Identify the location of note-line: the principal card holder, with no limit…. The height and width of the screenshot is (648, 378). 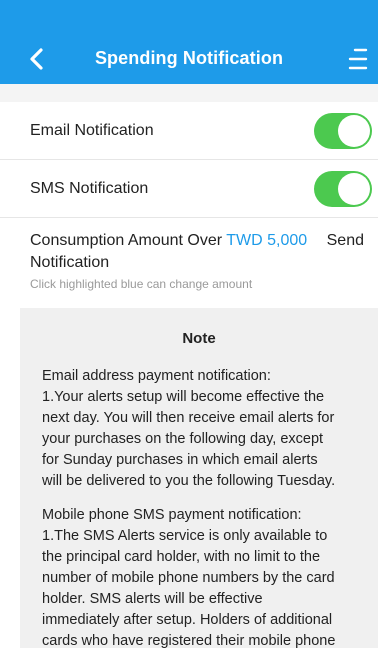
(181, 557).